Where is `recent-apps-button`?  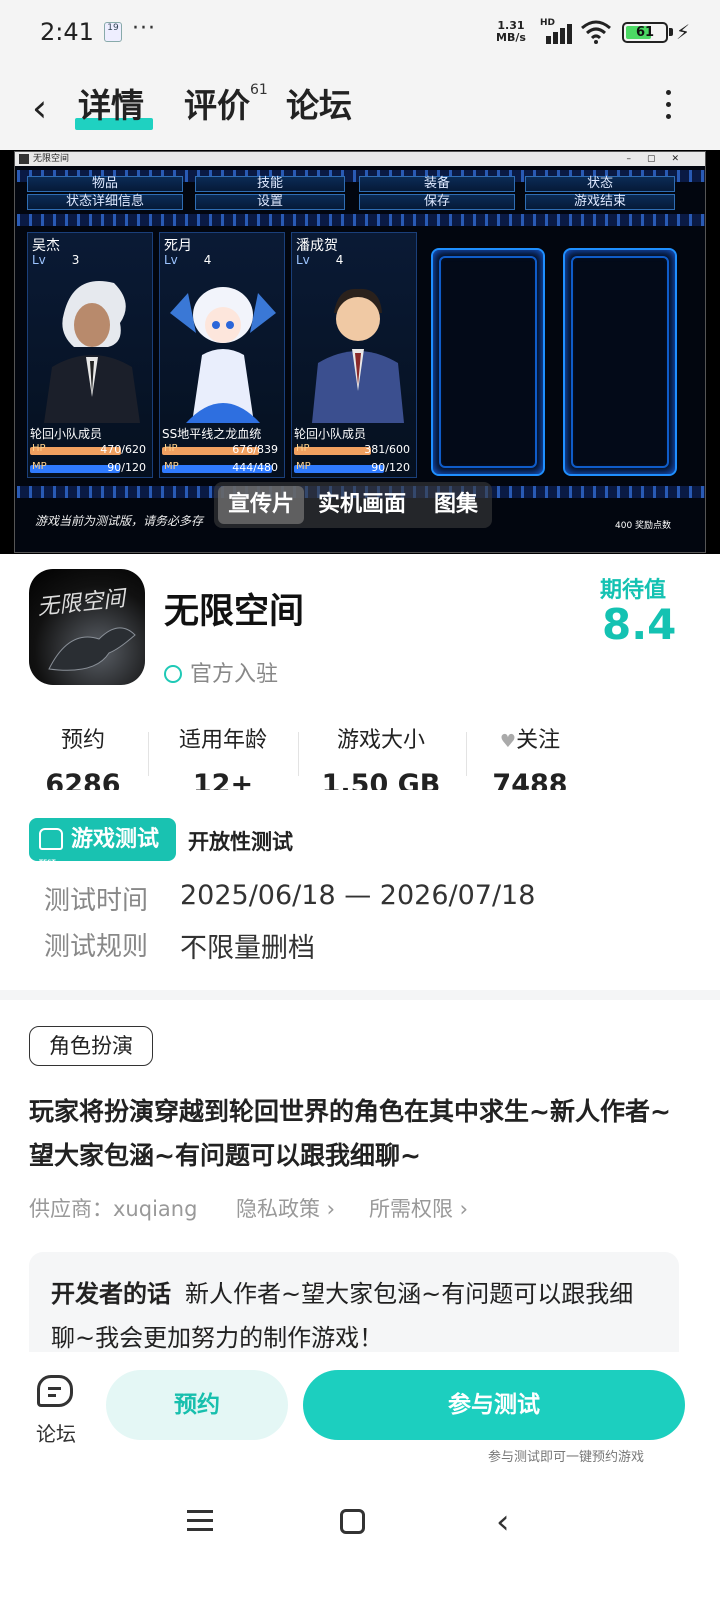
recent-apps-button is located at coordinates (200, 1521).